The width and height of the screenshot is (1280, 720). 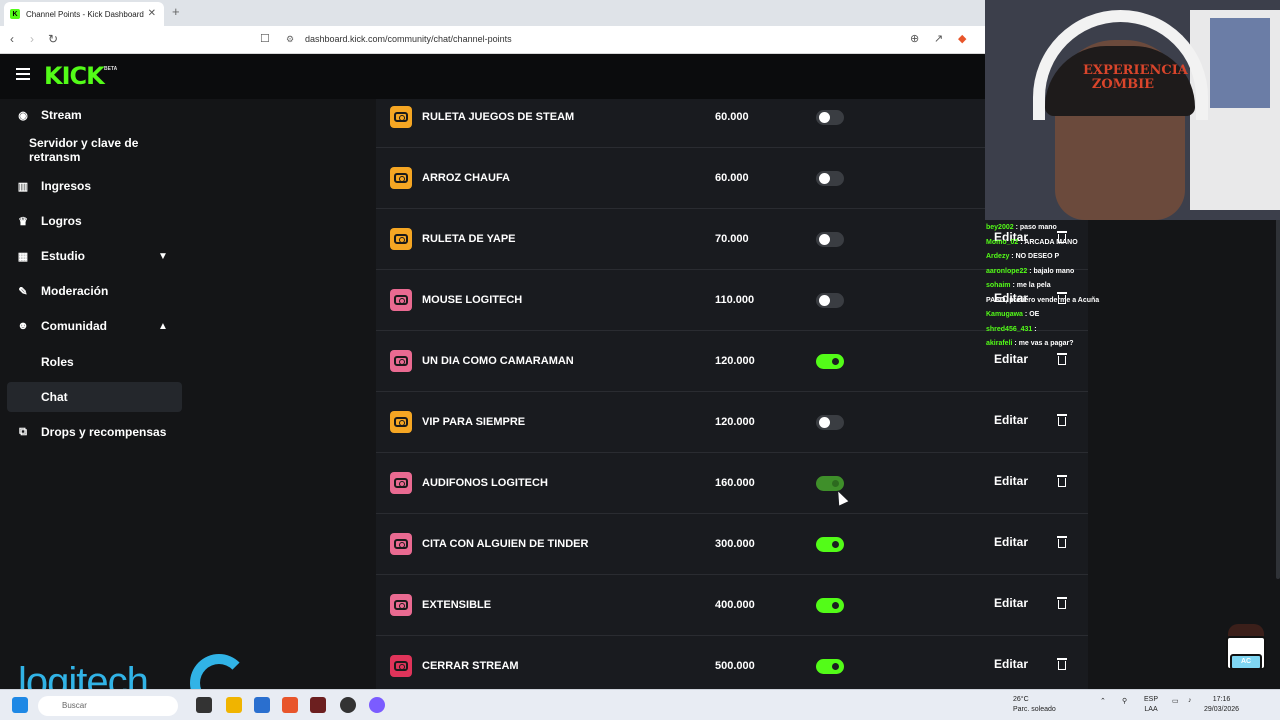 I want to click on menu-icon, so click(x=23, y=74).